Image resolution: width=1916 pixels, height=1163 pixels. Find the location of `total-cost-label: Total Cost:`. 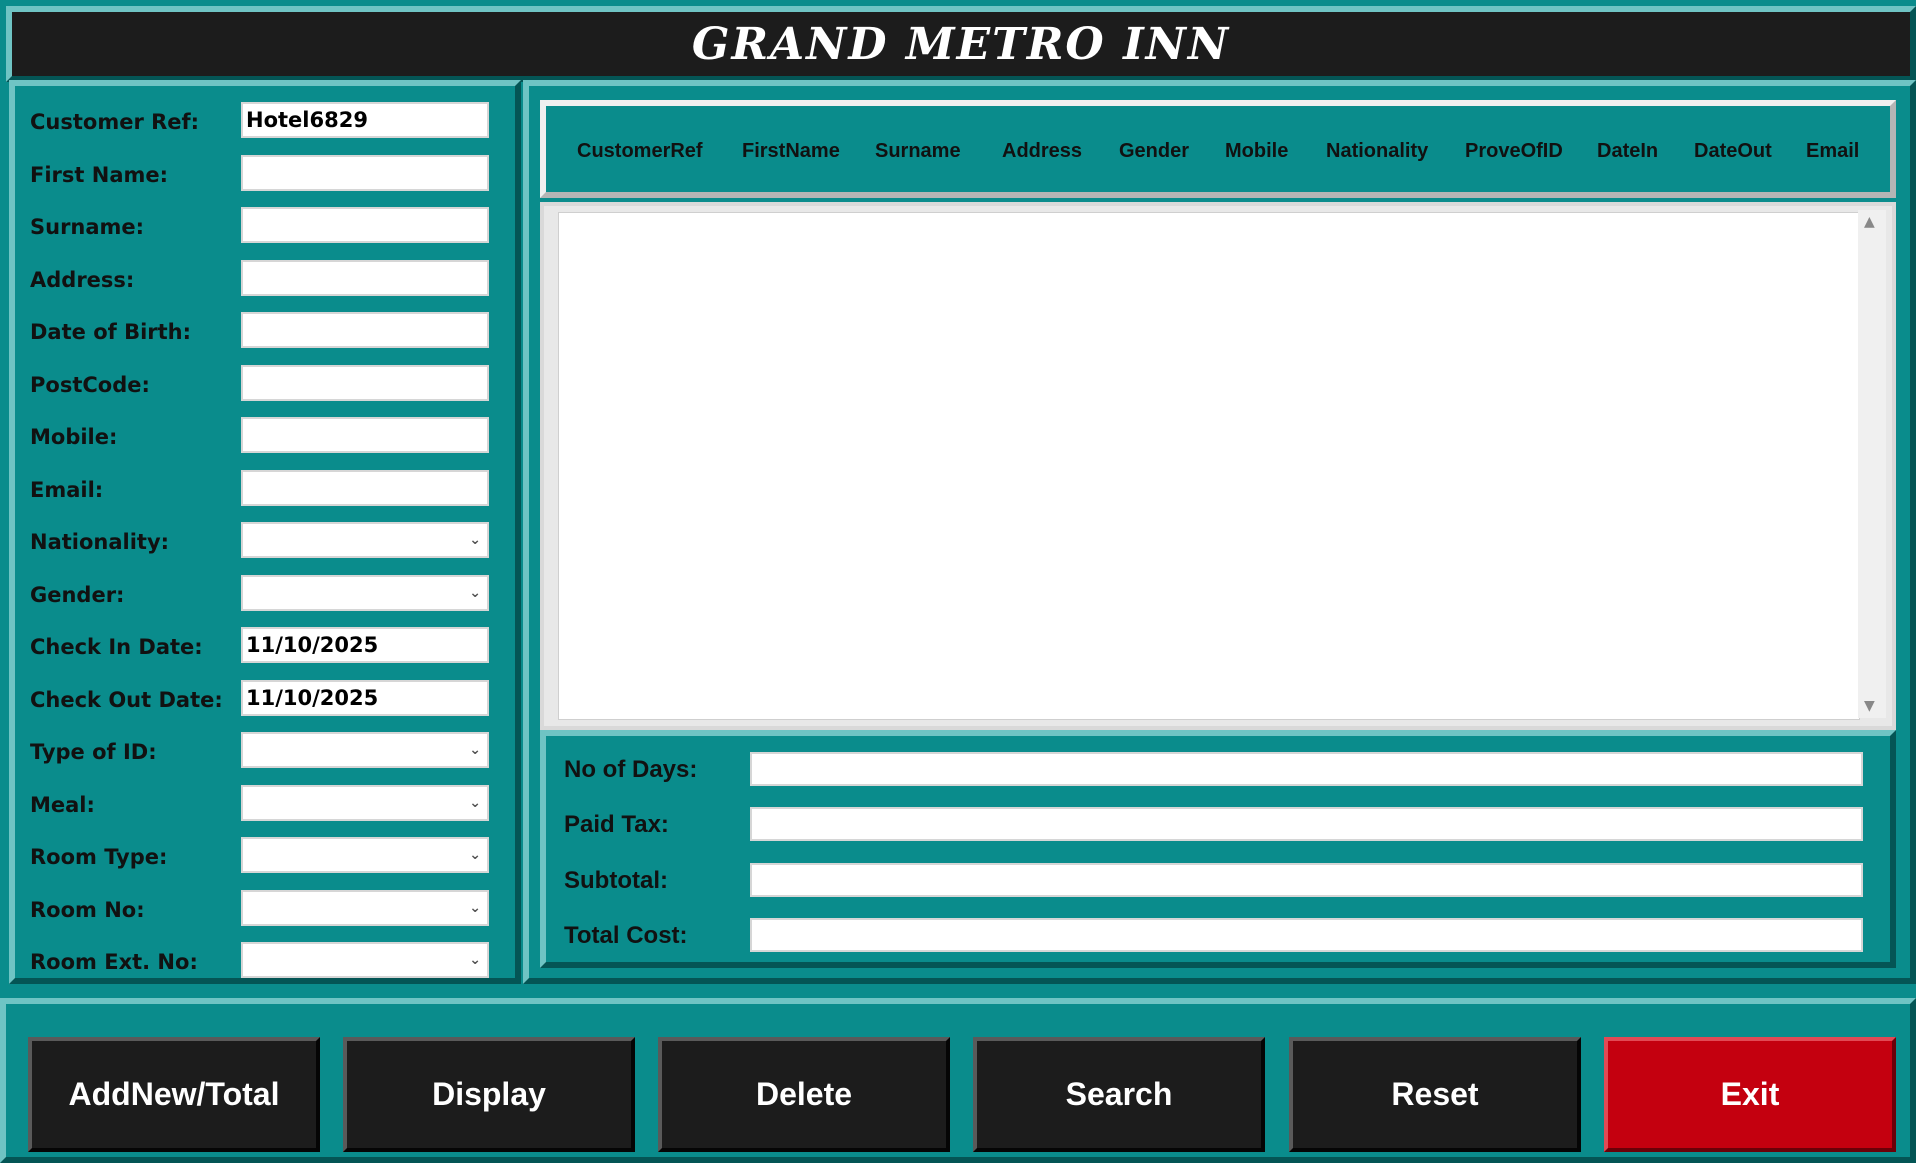

total-cost-label: Total Cost: is located at coordinates (626, 935).